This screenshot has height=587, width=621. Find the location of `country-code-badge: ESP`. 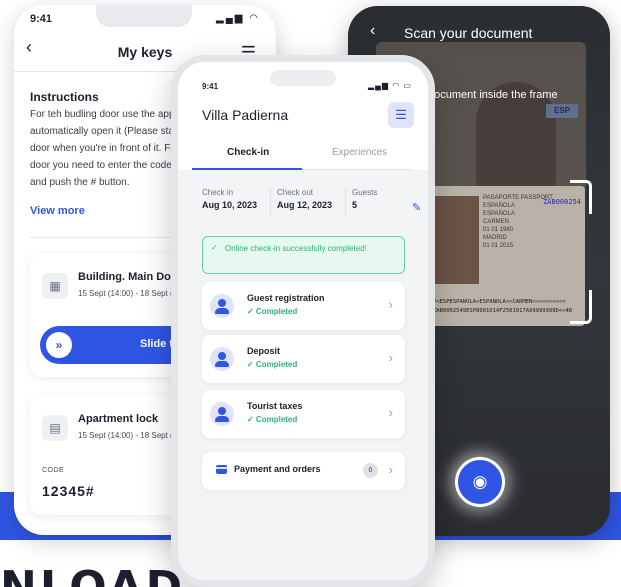

country-code-badge: ESP is located at coordinates (562, 111).